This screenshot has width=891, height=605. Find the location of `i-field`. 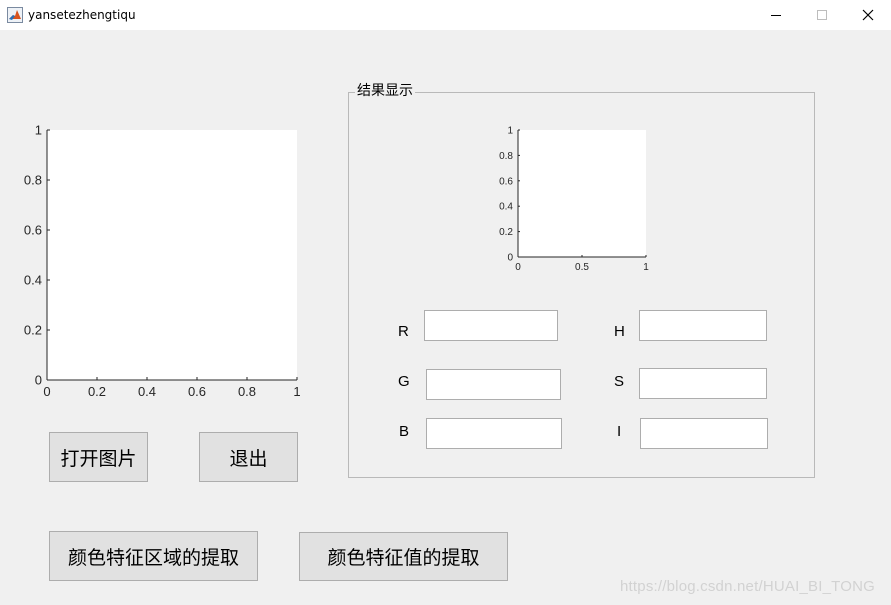

i-field is located at coordinates (704, 433).